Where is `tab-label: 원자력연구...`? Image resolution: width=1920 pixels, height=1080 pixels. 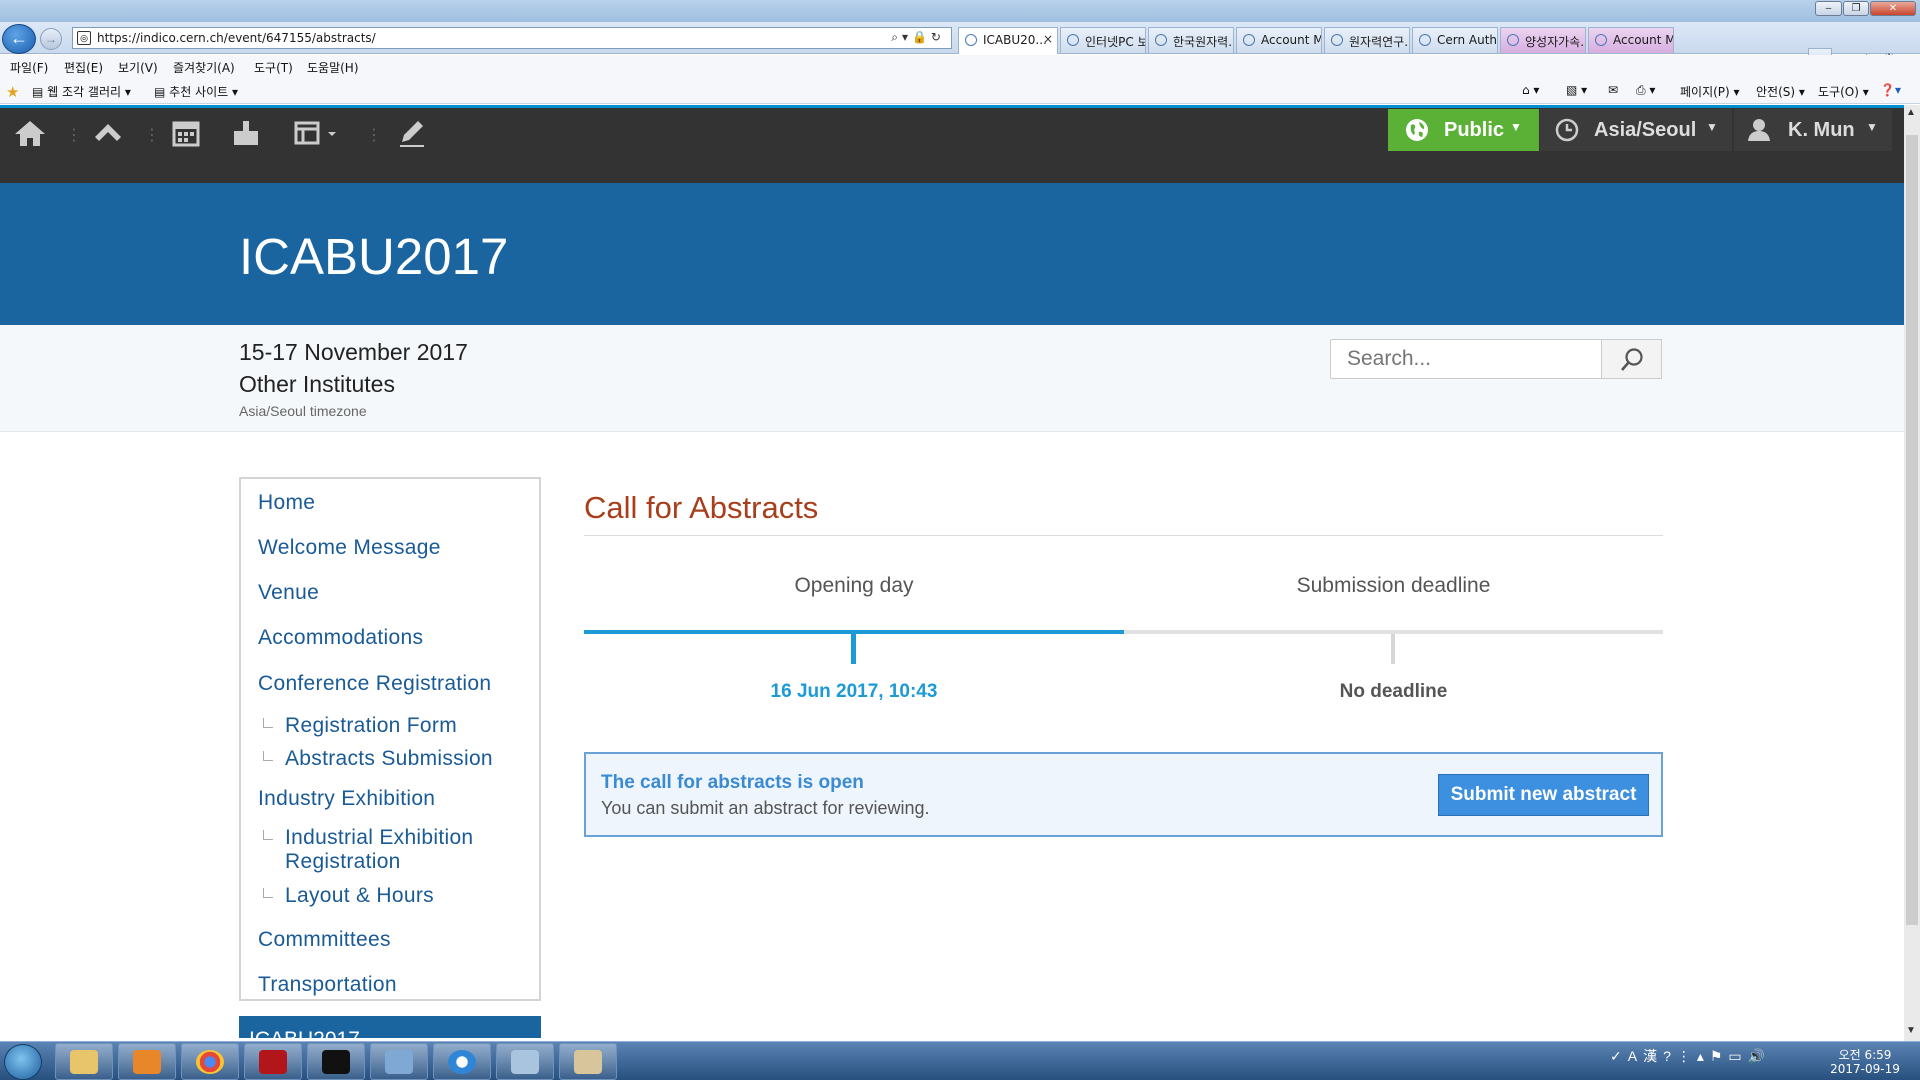
tab-label: 원자력연구... is located at coordinates (1379, 42).